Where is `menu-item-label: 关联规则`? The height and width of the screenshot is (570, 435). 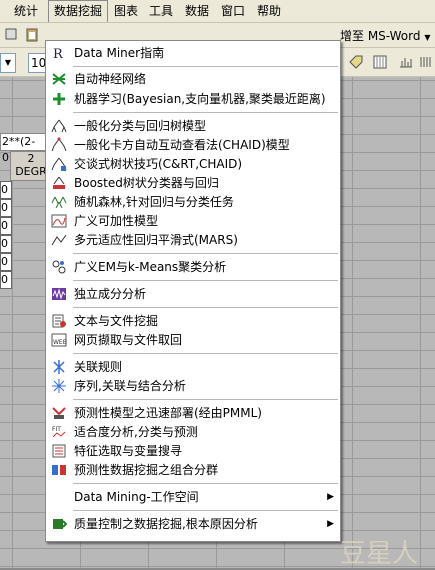 menu-item-label: 关联规则 is located at coordinates (98, 367).